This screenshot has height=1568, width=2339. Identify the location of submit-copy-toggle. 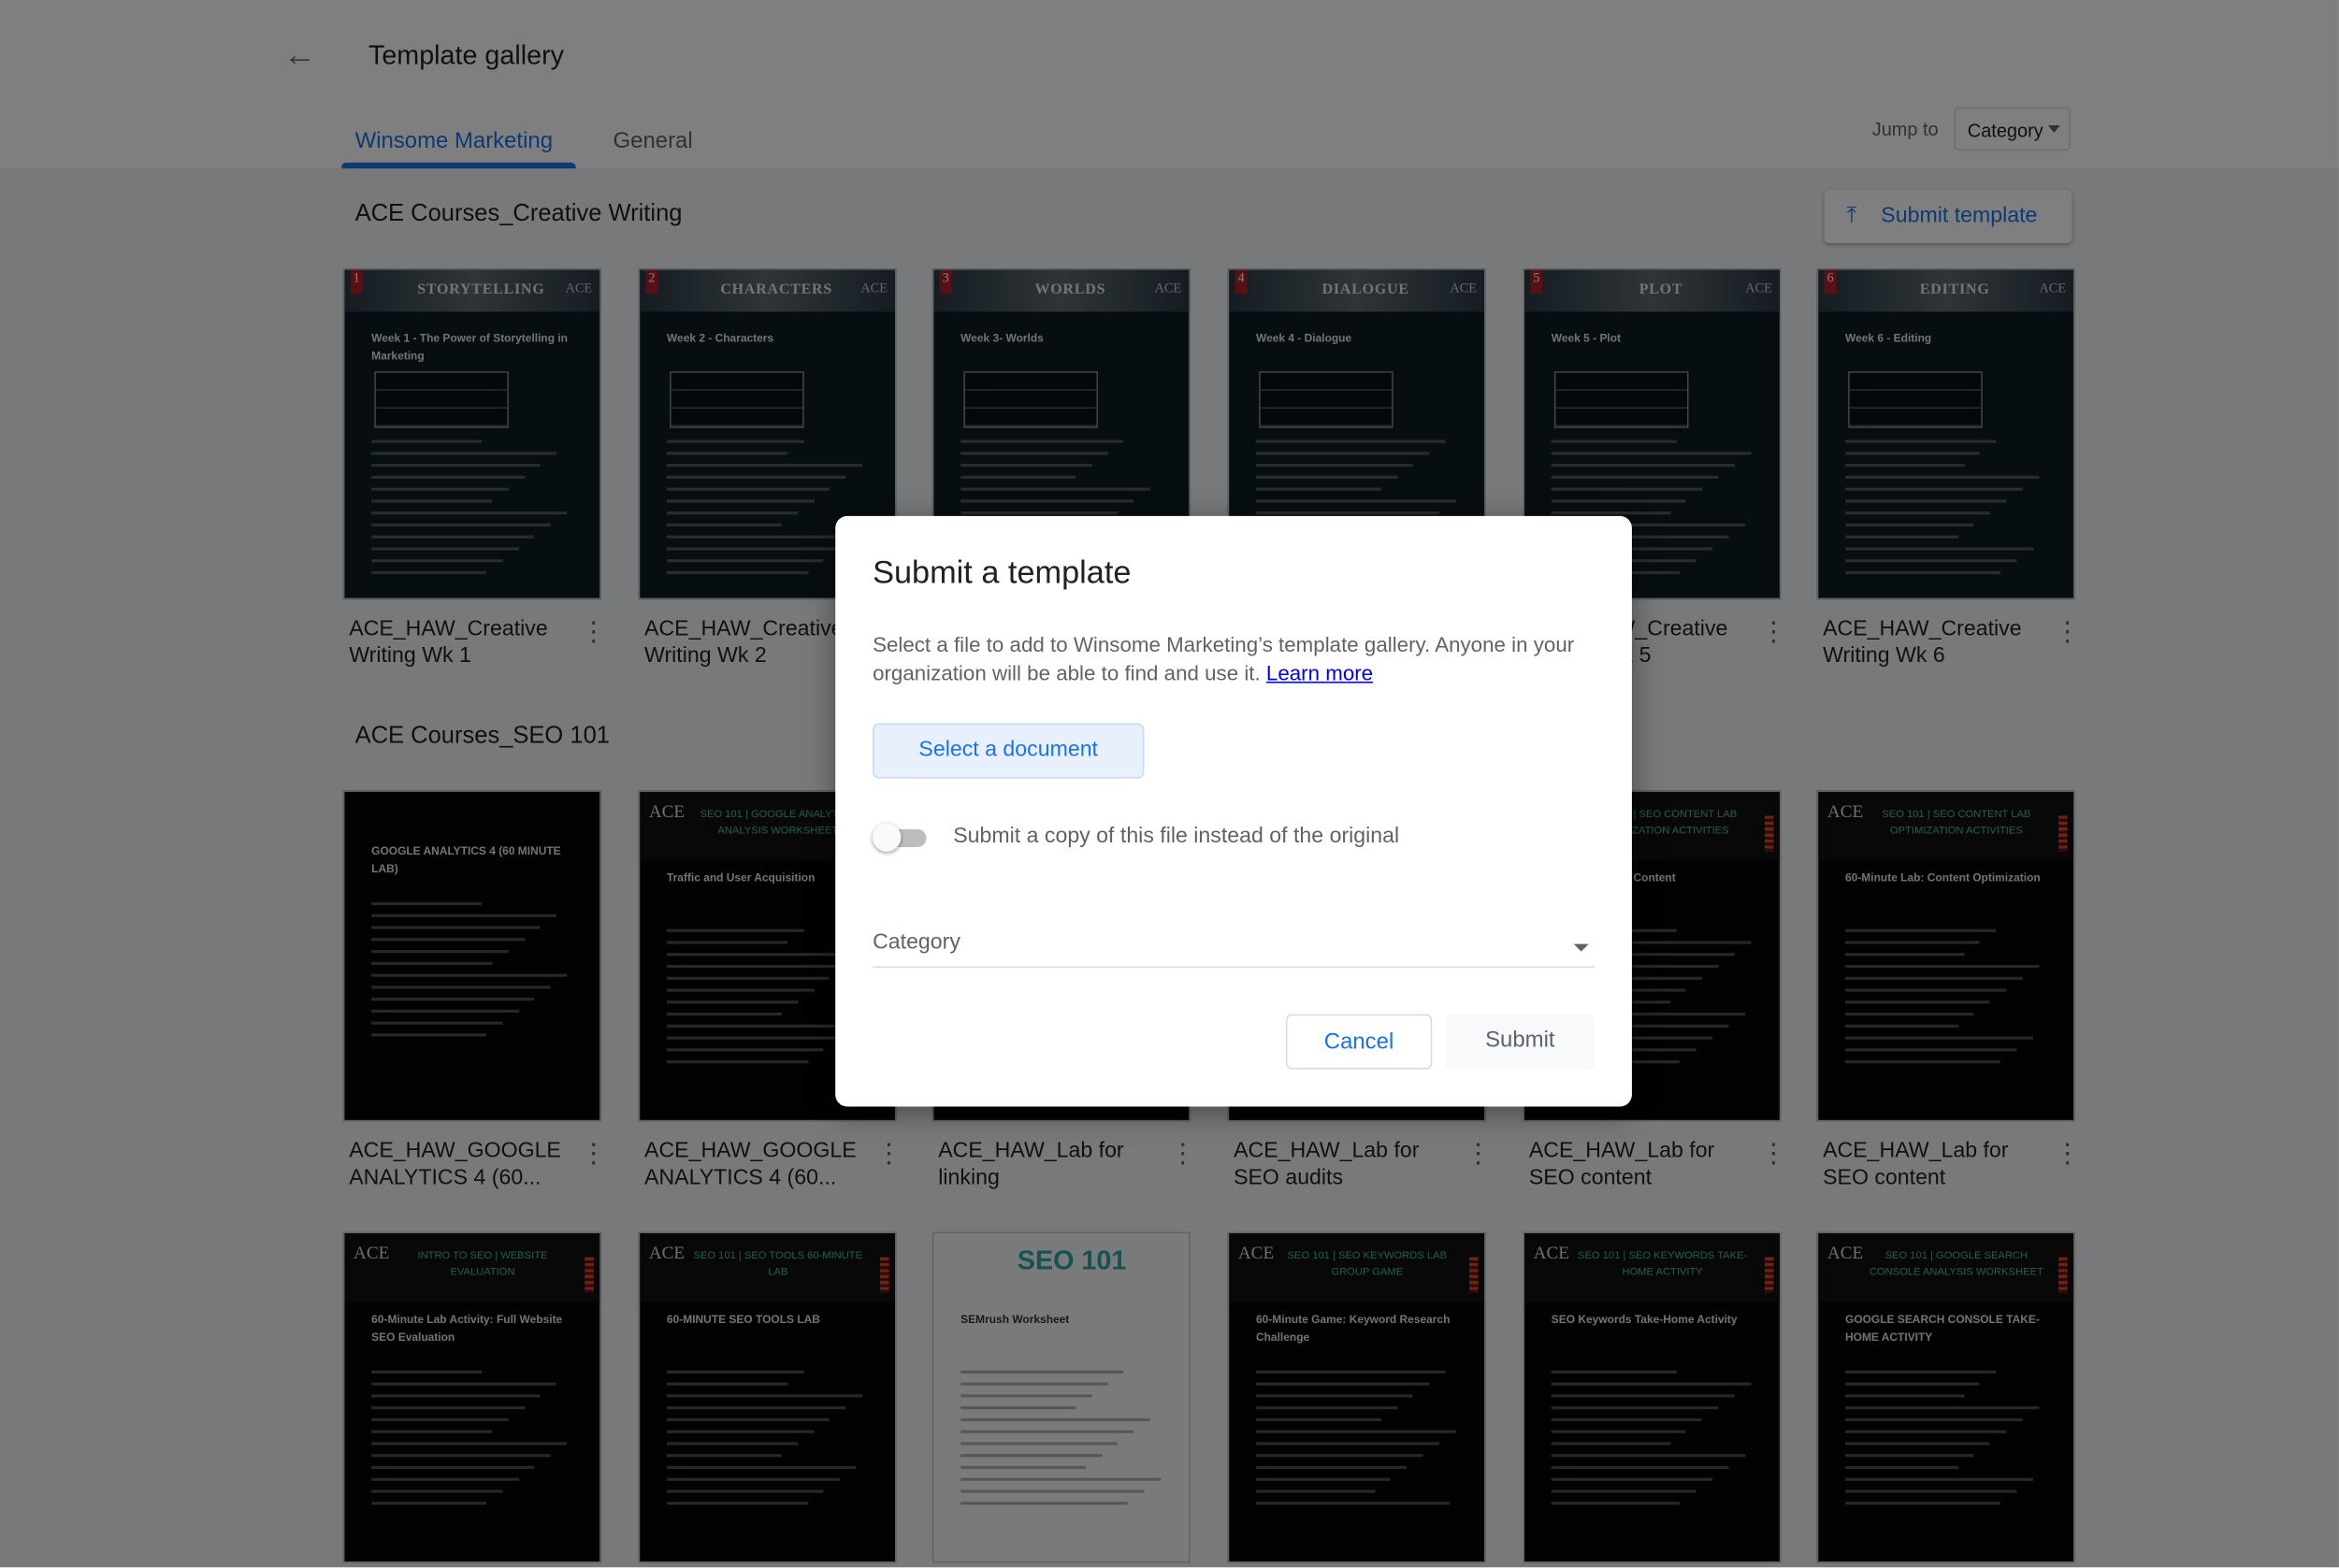
(900, 837).